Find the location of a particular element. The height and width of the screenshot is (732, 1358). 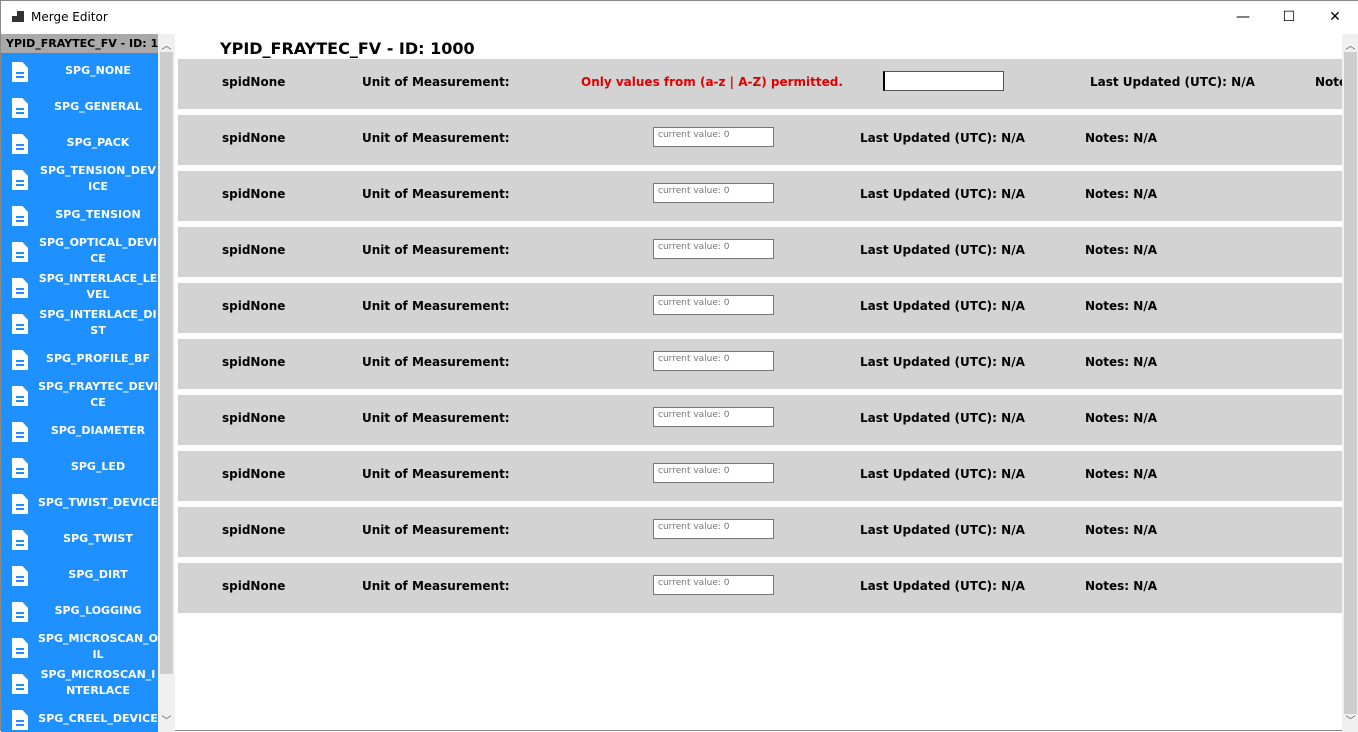

maximize-button: ☐ is located at coordinates (1289, 17).